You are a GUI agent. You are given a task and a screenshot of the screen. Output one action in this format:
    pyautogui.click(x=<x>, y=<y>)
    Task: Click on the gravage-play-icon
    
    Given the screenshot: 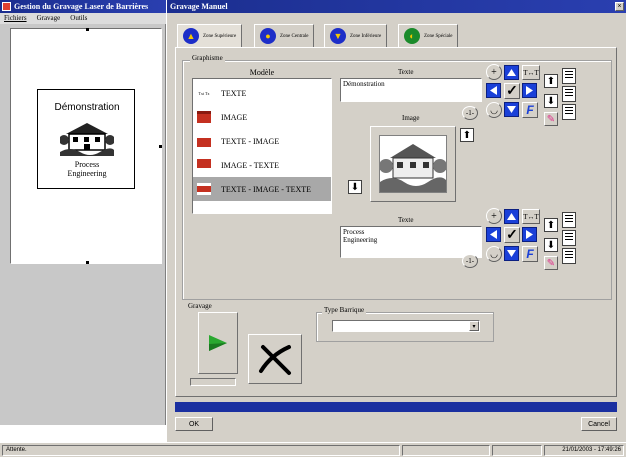 What is the action you would take?
    pyautogui.click(x=218, y=343)
    